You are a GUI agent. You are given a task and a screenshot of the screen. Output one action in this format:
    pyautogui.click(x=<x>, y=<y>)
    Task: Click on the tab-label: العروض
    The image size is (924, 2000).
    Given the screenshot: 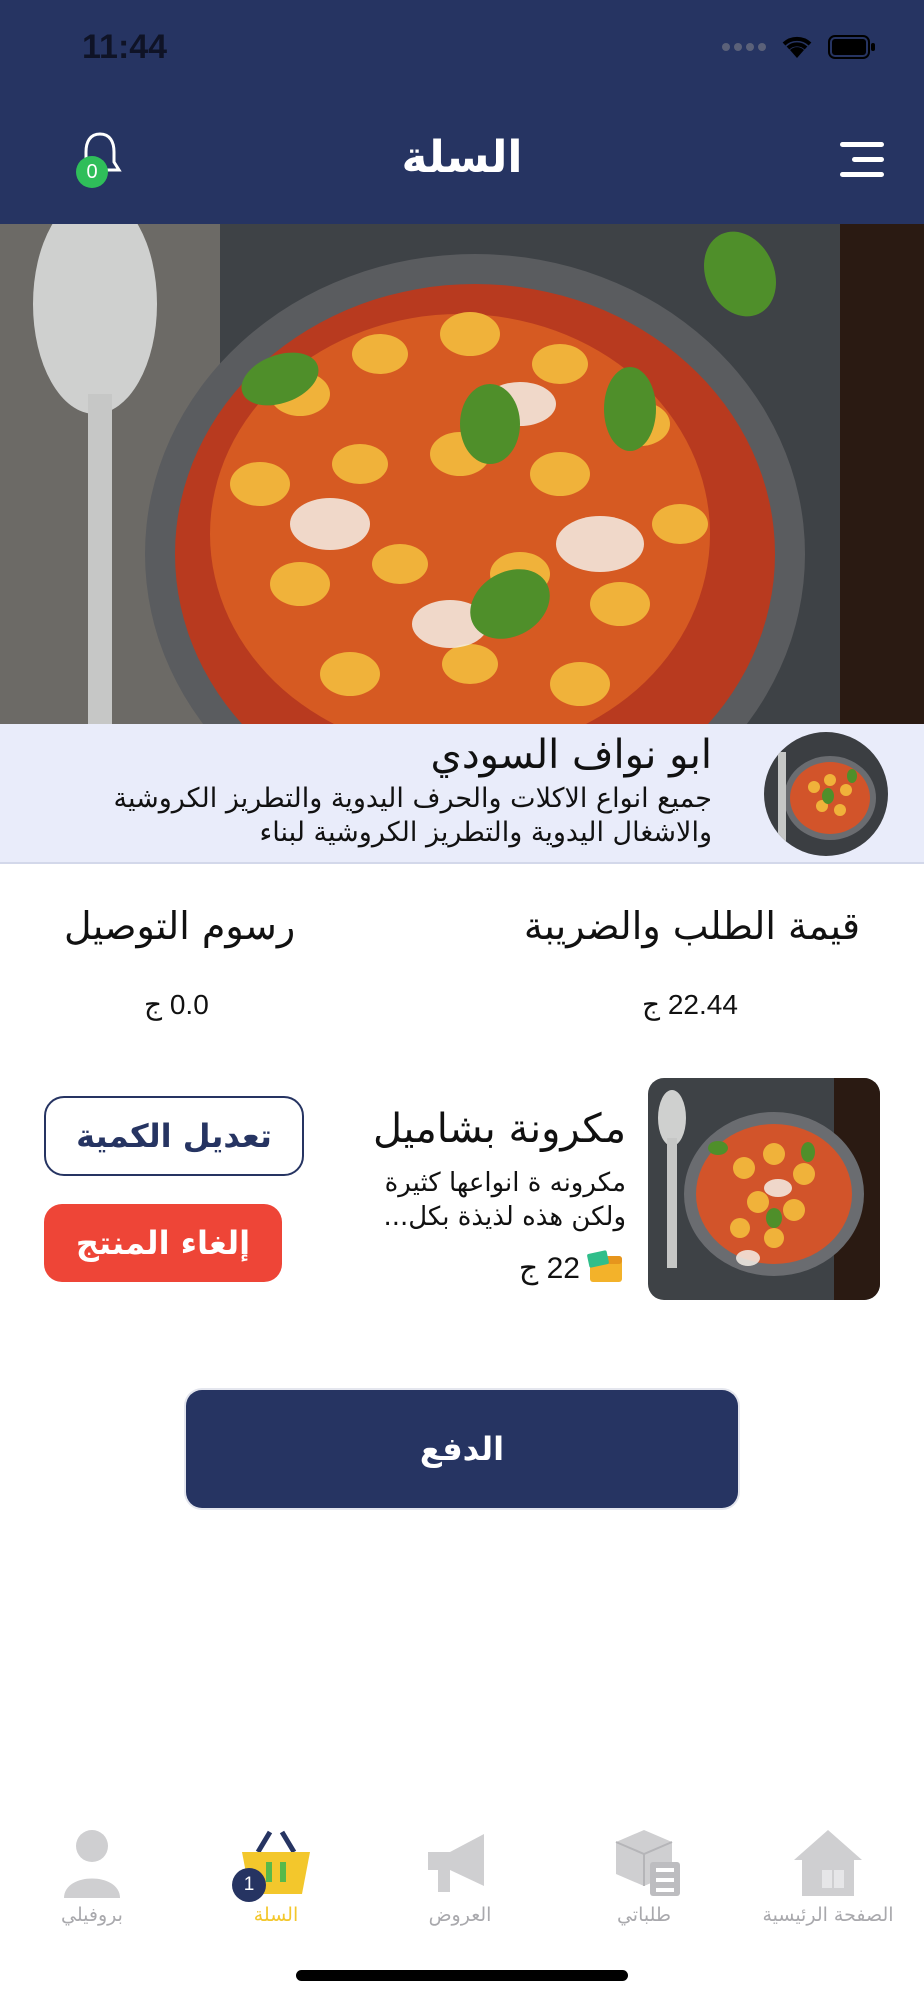 What is the action you would take?
    pyautogui.click(x=460, y=1915)
    